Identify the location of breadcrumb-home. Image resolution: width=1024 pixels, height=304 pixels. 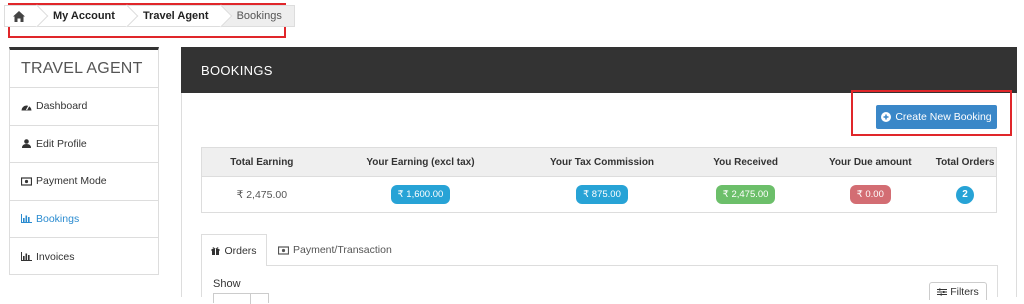
(20, 16).